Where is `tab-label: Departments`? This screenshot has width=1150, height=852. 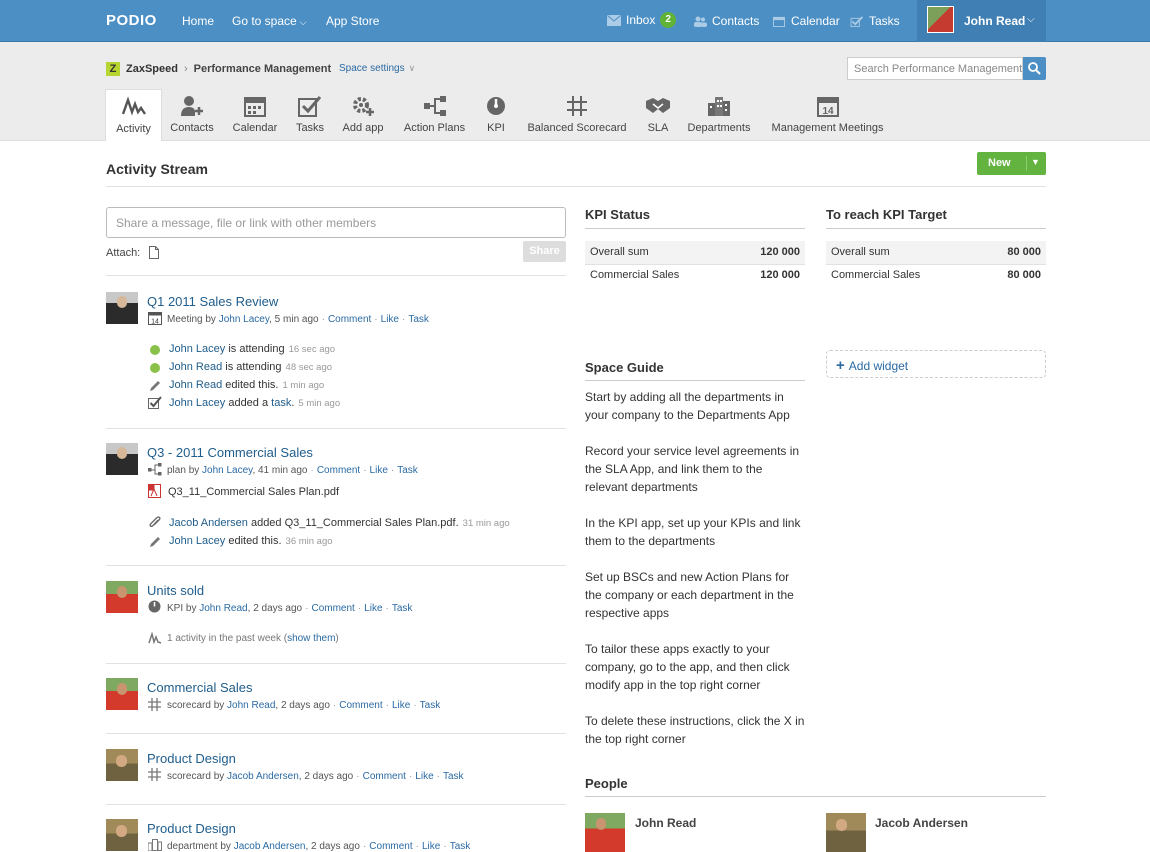
tab-label: Departments is located at coordinates (719, 128).